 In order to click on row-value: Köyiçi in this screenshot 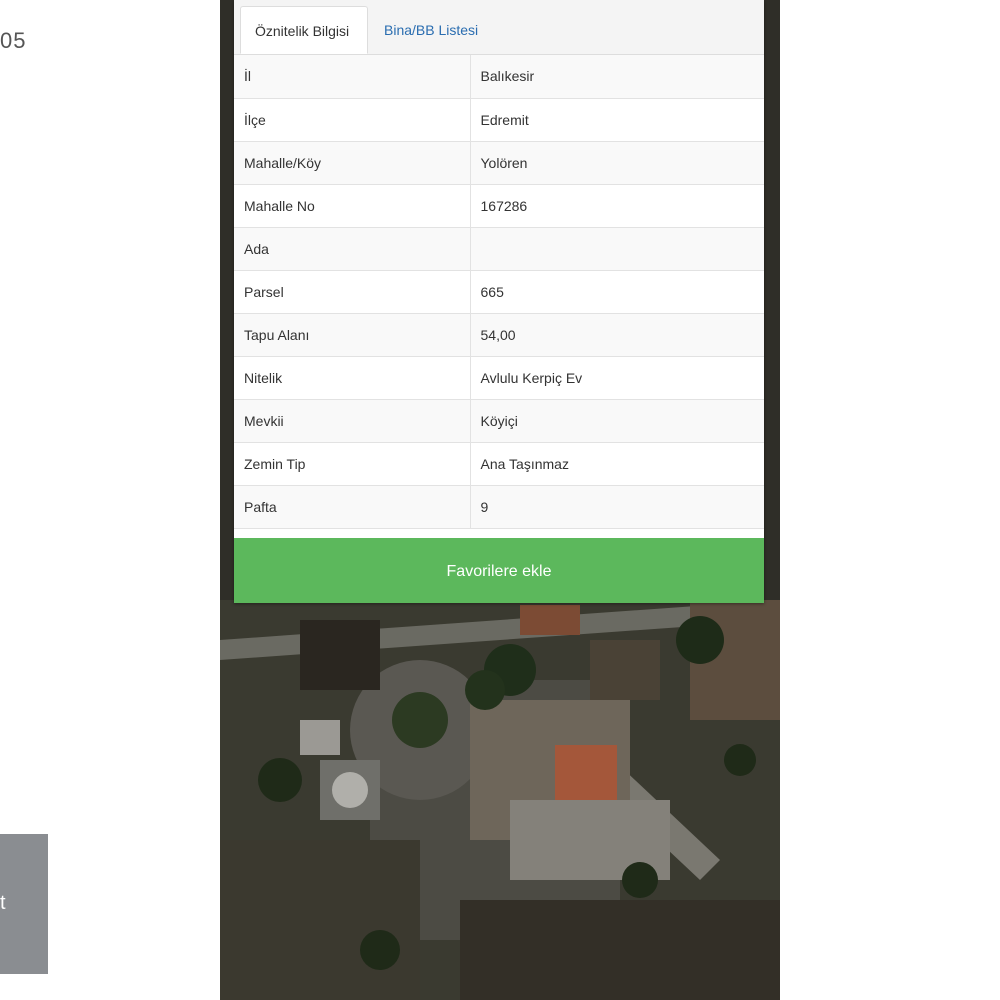, I will do `click(617, 421)`.